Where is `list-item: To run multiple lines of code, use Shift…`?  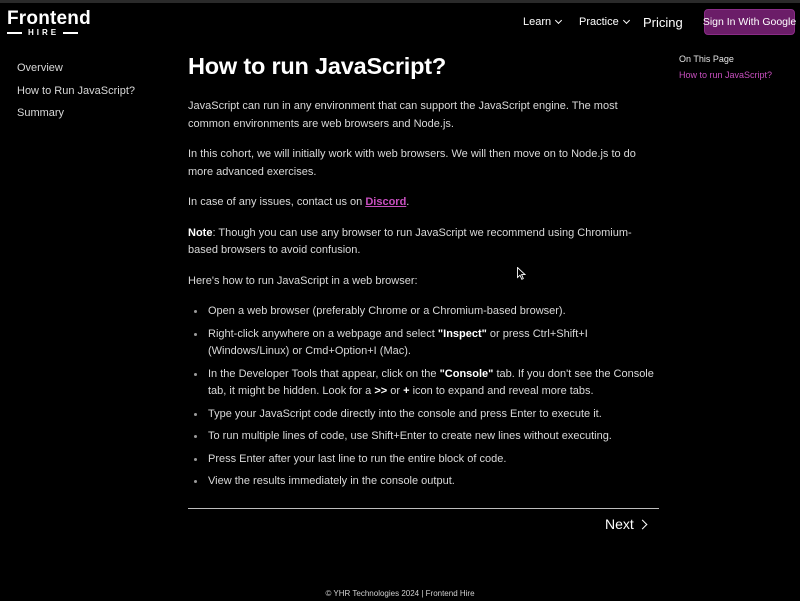
list-item: To run multiple lines of code, use Shift… is located at coordinates (423, 437).